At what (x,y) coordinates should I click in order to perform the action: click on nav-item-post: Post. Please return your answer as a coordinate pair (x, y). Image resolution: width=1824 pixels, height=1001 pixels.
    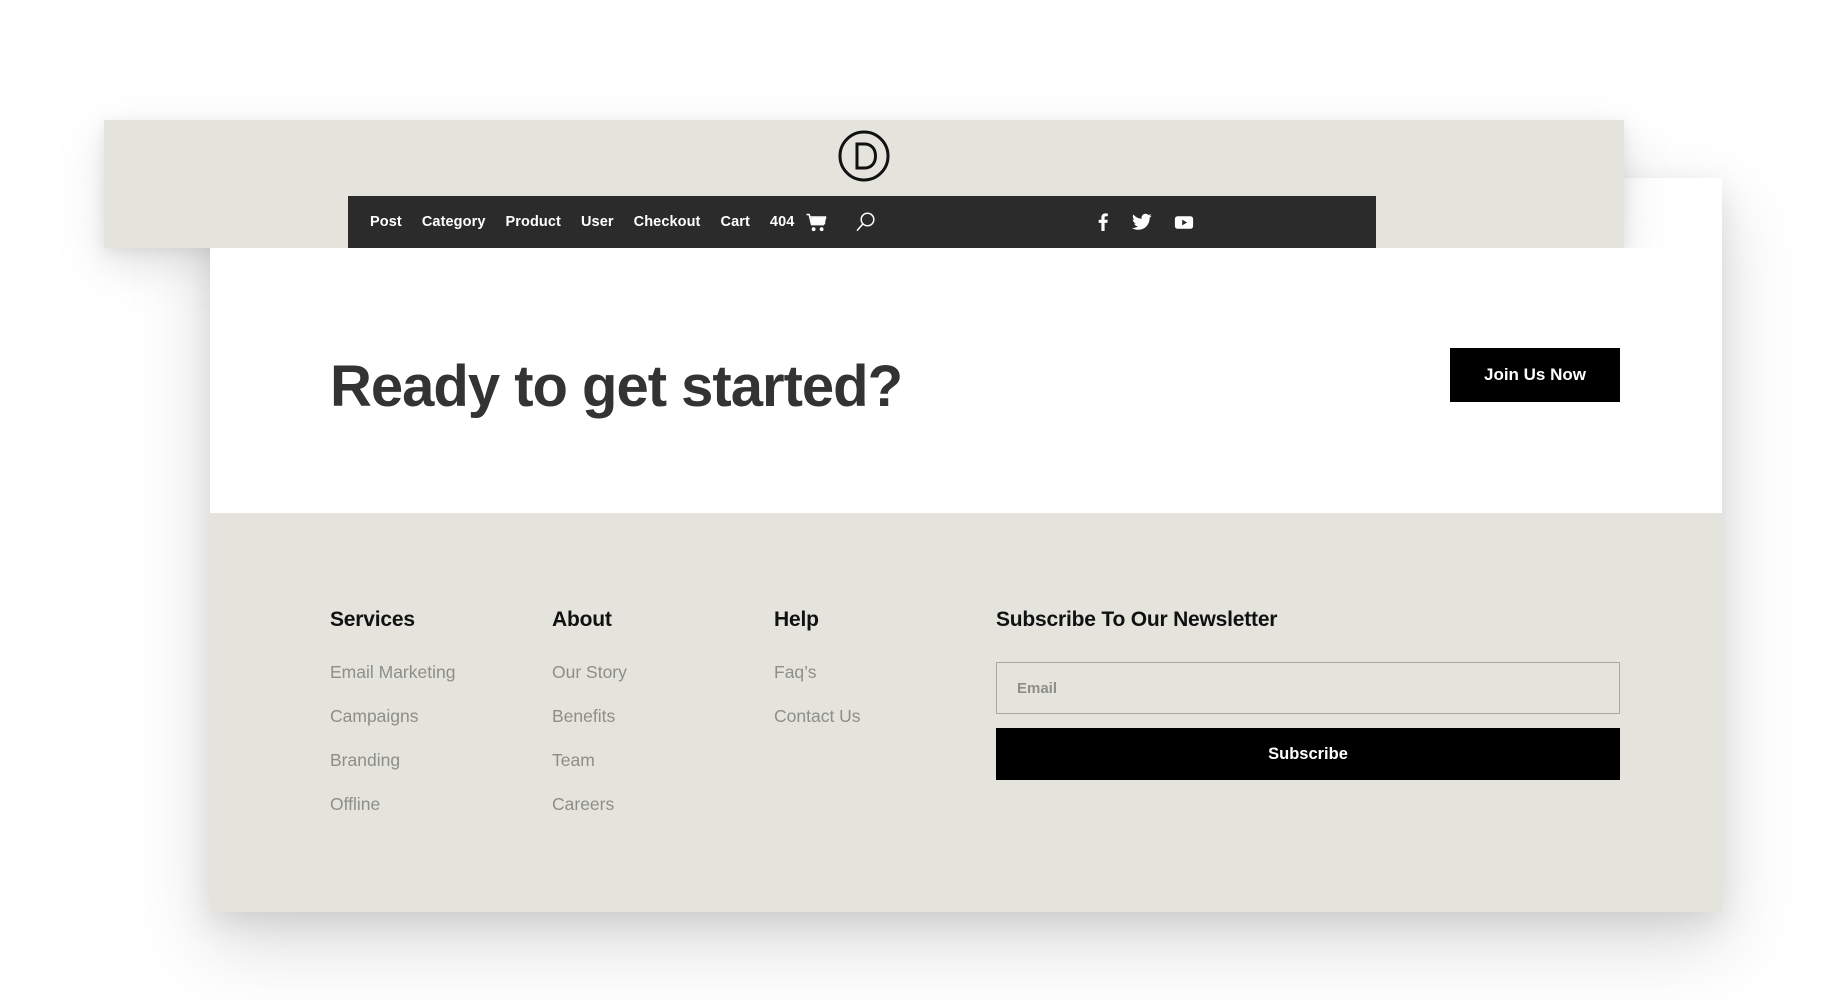
    Looking at the image, I should click on (386, 222).